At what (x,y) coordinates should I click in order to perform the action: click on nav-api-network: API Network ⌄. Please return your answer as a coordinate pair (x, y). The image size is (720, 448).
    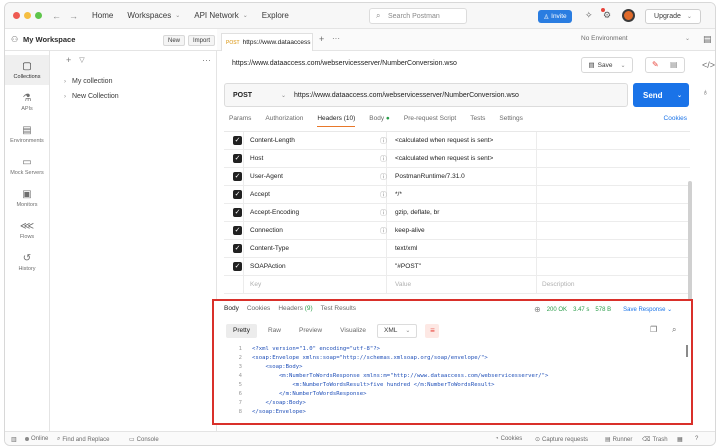
    Looking at the image, I should click on (221, 15).